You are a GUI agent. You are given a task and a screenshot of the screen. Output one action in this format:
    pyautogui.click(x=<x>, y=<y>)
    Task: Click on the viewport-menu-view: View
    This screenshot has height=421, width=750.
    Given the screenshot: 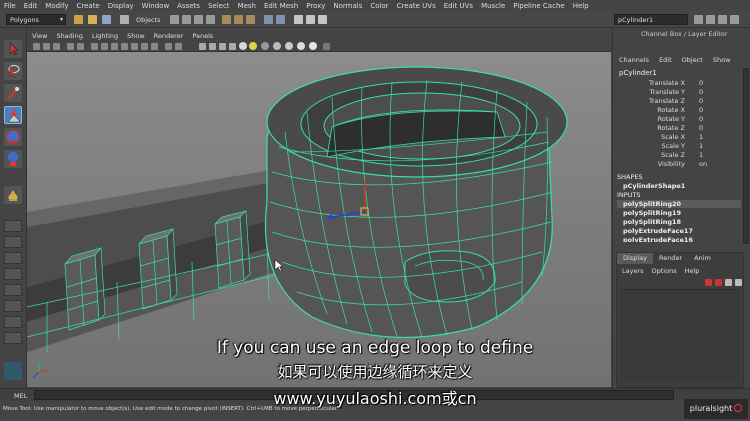 What is the action you would take?
    pyautogui.click(x=39, y=36)
    